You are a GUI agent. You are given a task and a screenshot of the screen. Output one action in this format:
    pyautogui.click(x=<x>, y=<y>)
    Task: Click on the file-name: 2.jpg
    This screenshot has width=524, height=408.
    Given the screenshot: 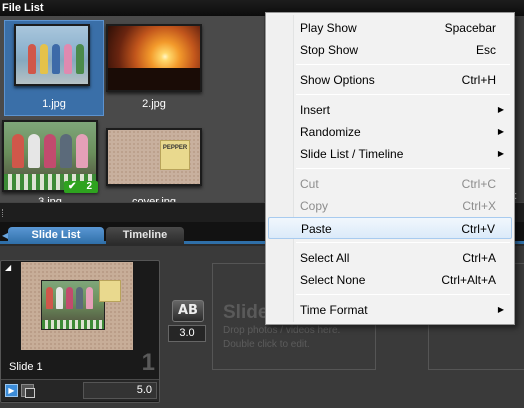 What is the action you would take?
    pyautogui.click(x=154, y=104)
    